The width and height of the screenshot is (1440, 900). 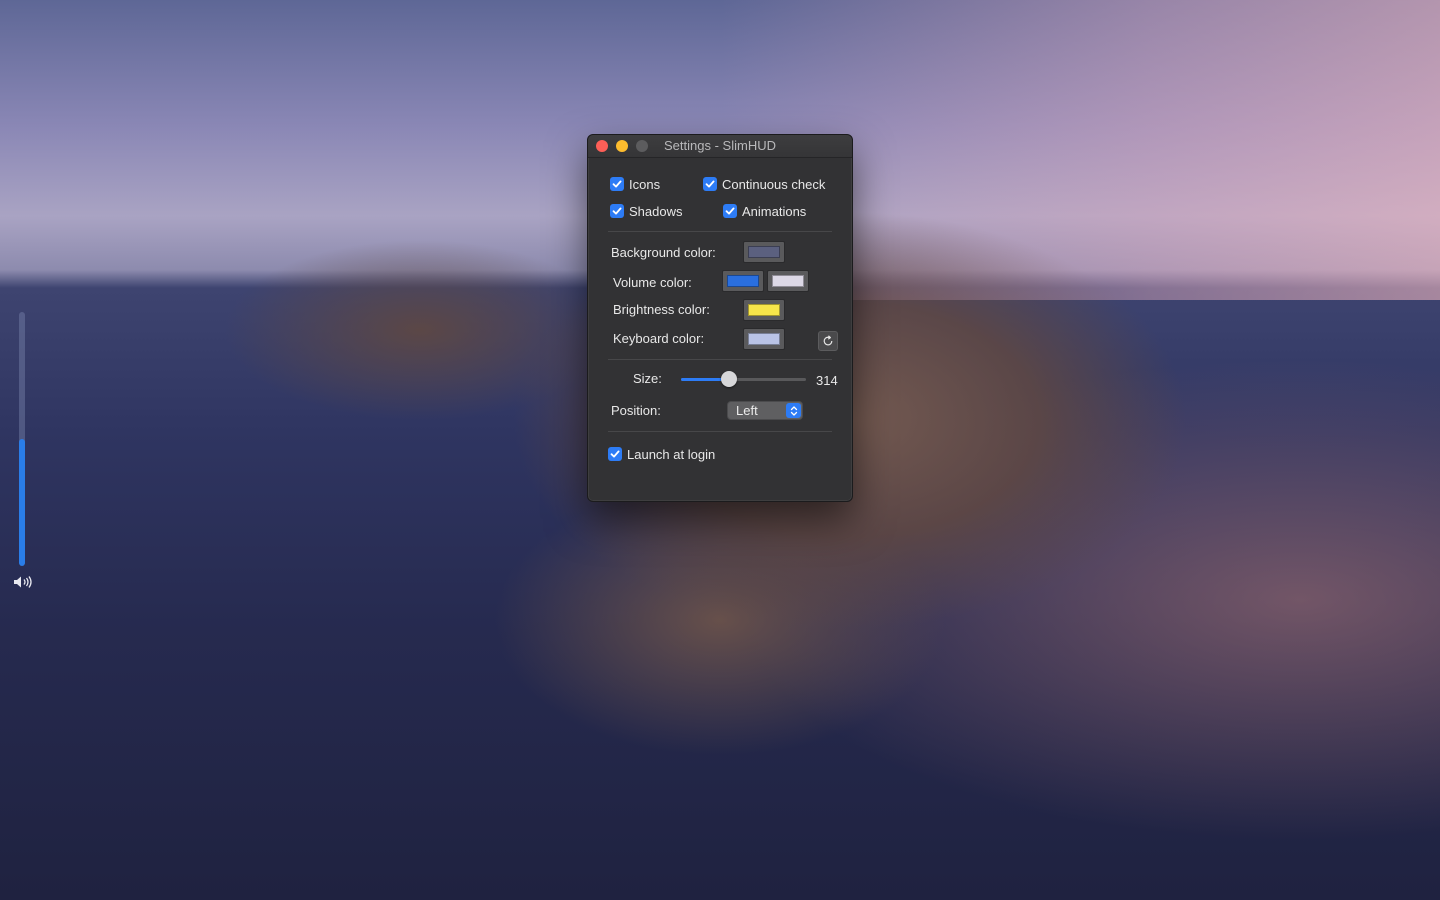 What do you see at coordinates (720, 146) in the screenshot?
I see `window-titlebar: Settings - SlimHUD` at bounding box center [720, 146].